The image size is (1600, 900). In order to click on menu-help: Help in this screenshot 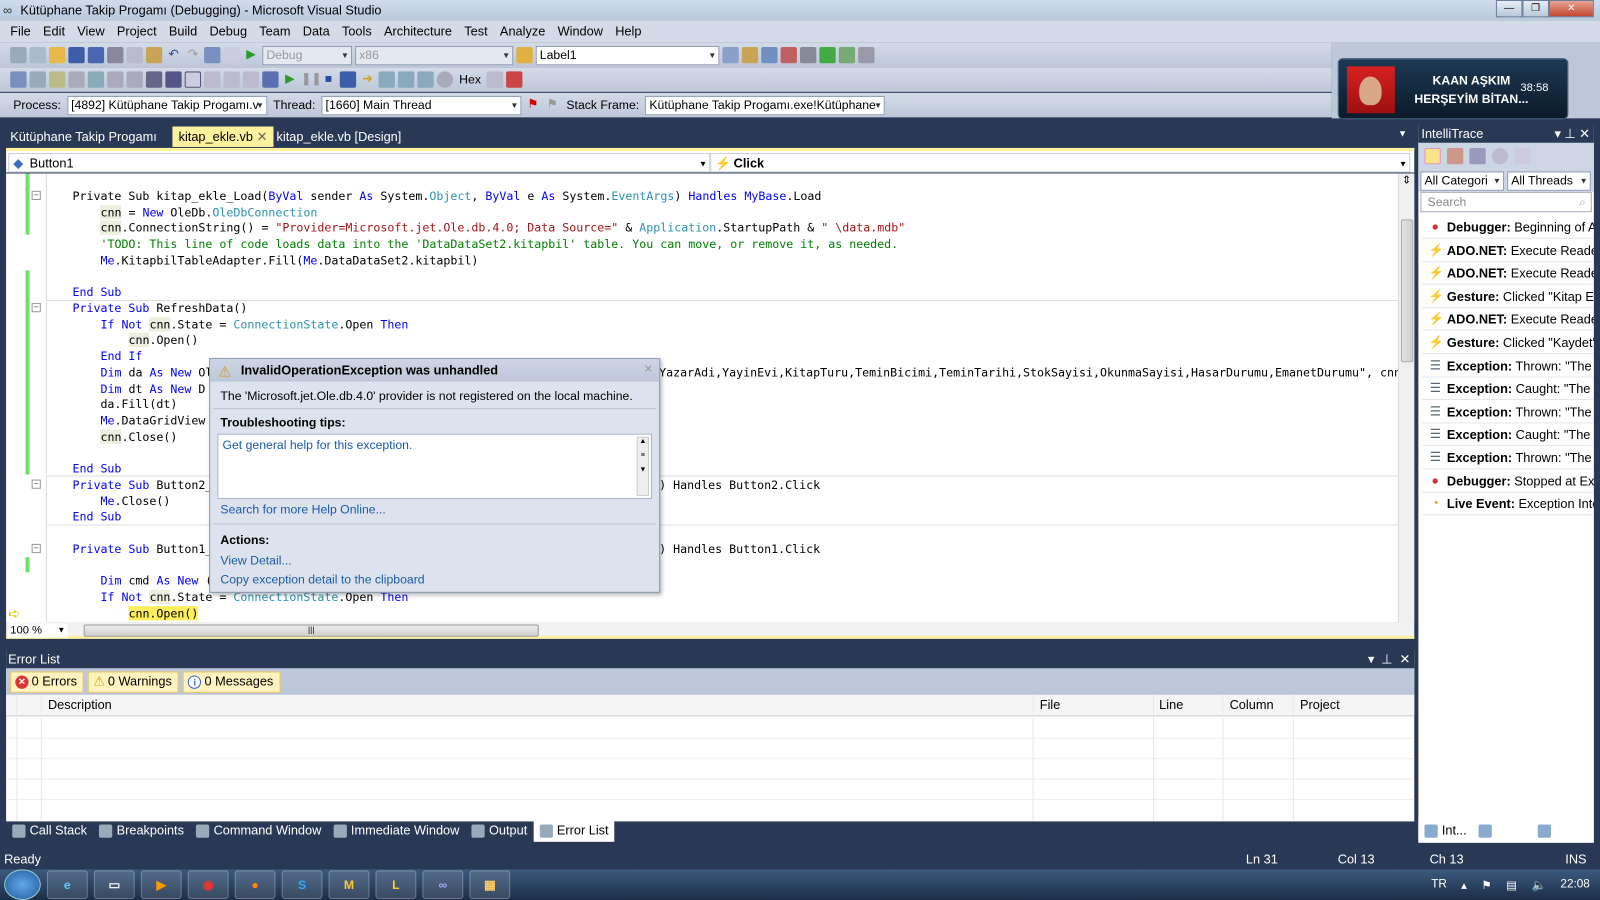, I will do `click(628, 31)`.